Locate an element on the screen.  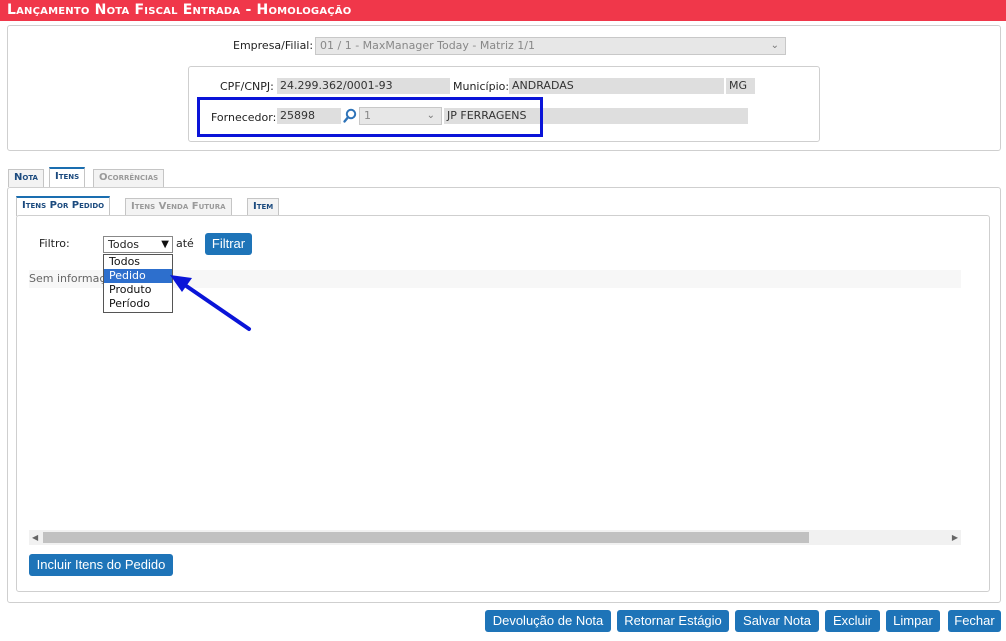
filtro-select: Todos ▼ is located at coordinates (138, 244).